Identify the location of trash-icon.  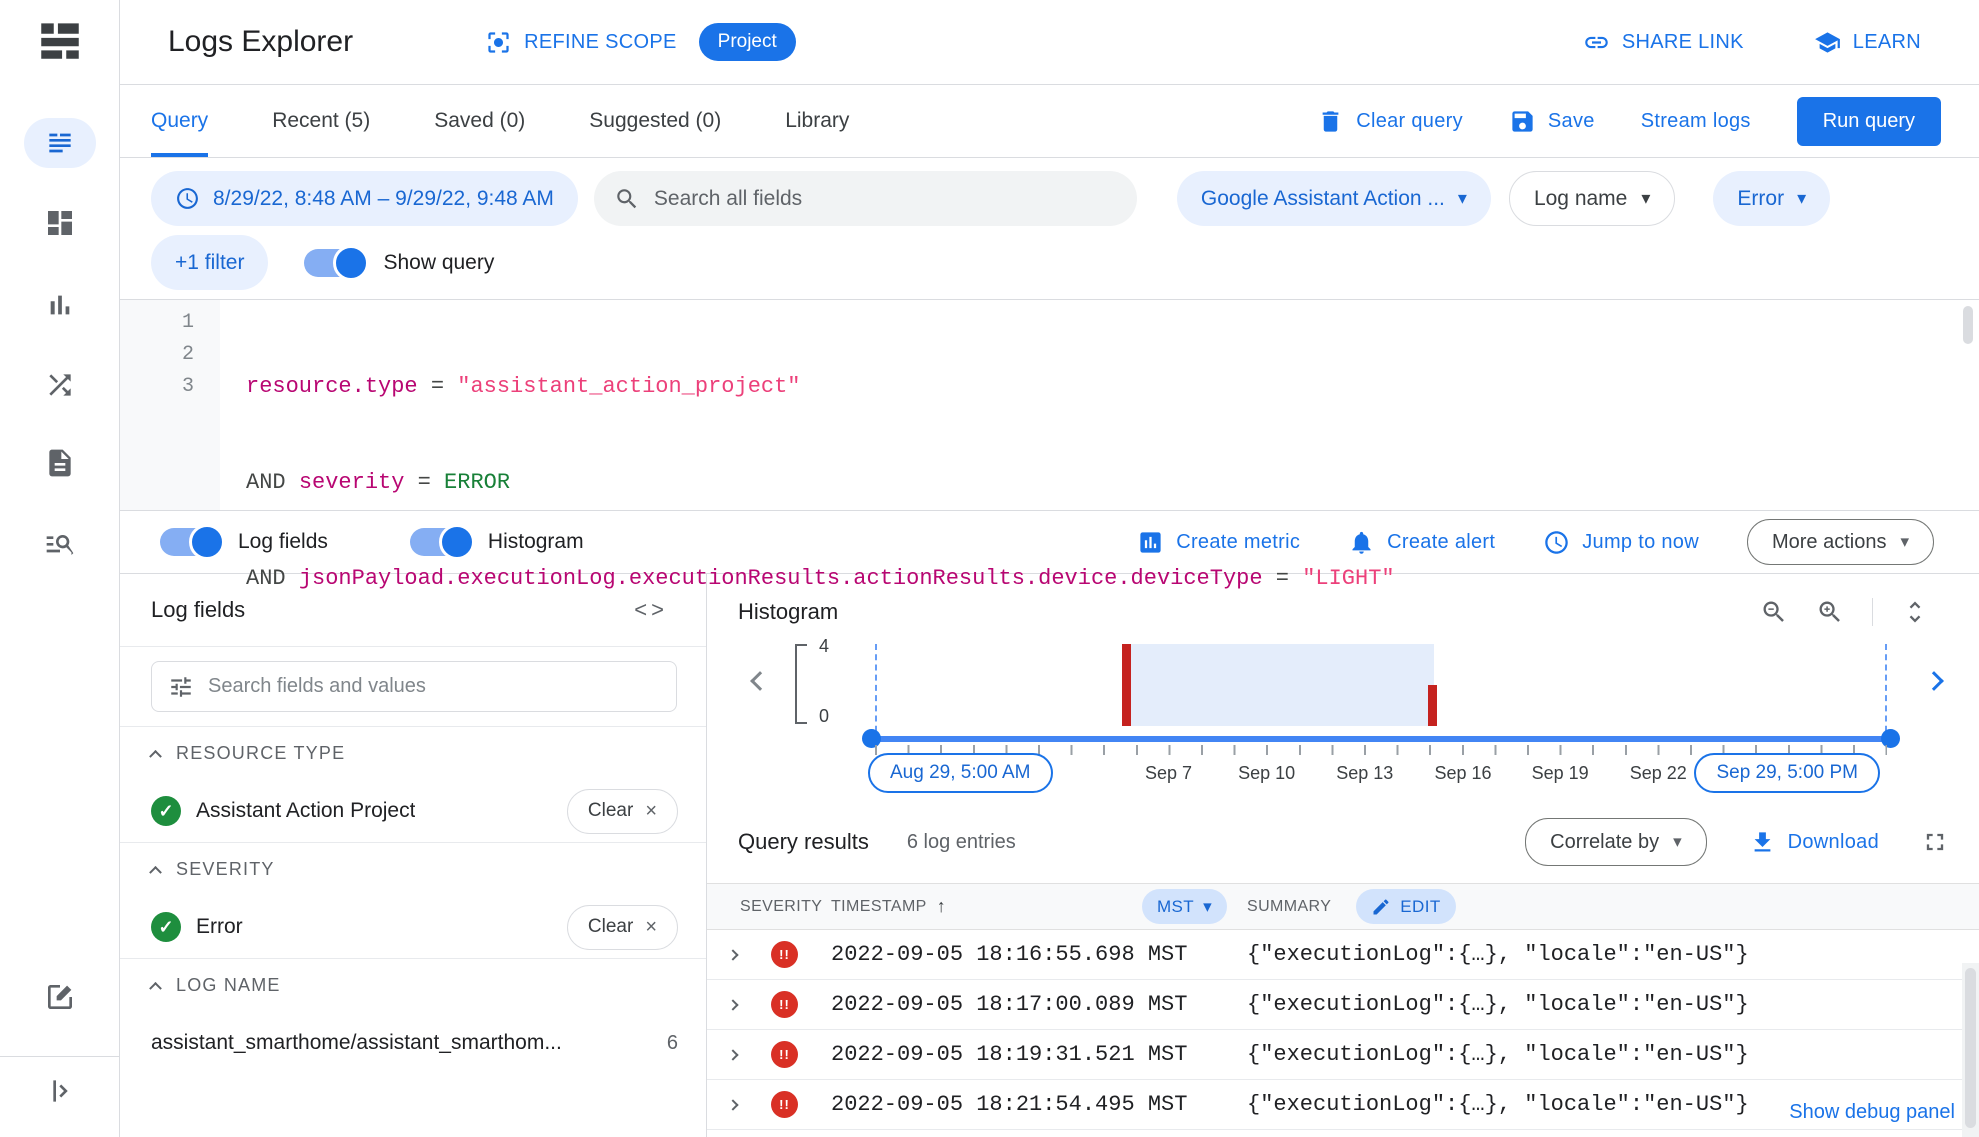
(1330, 121).